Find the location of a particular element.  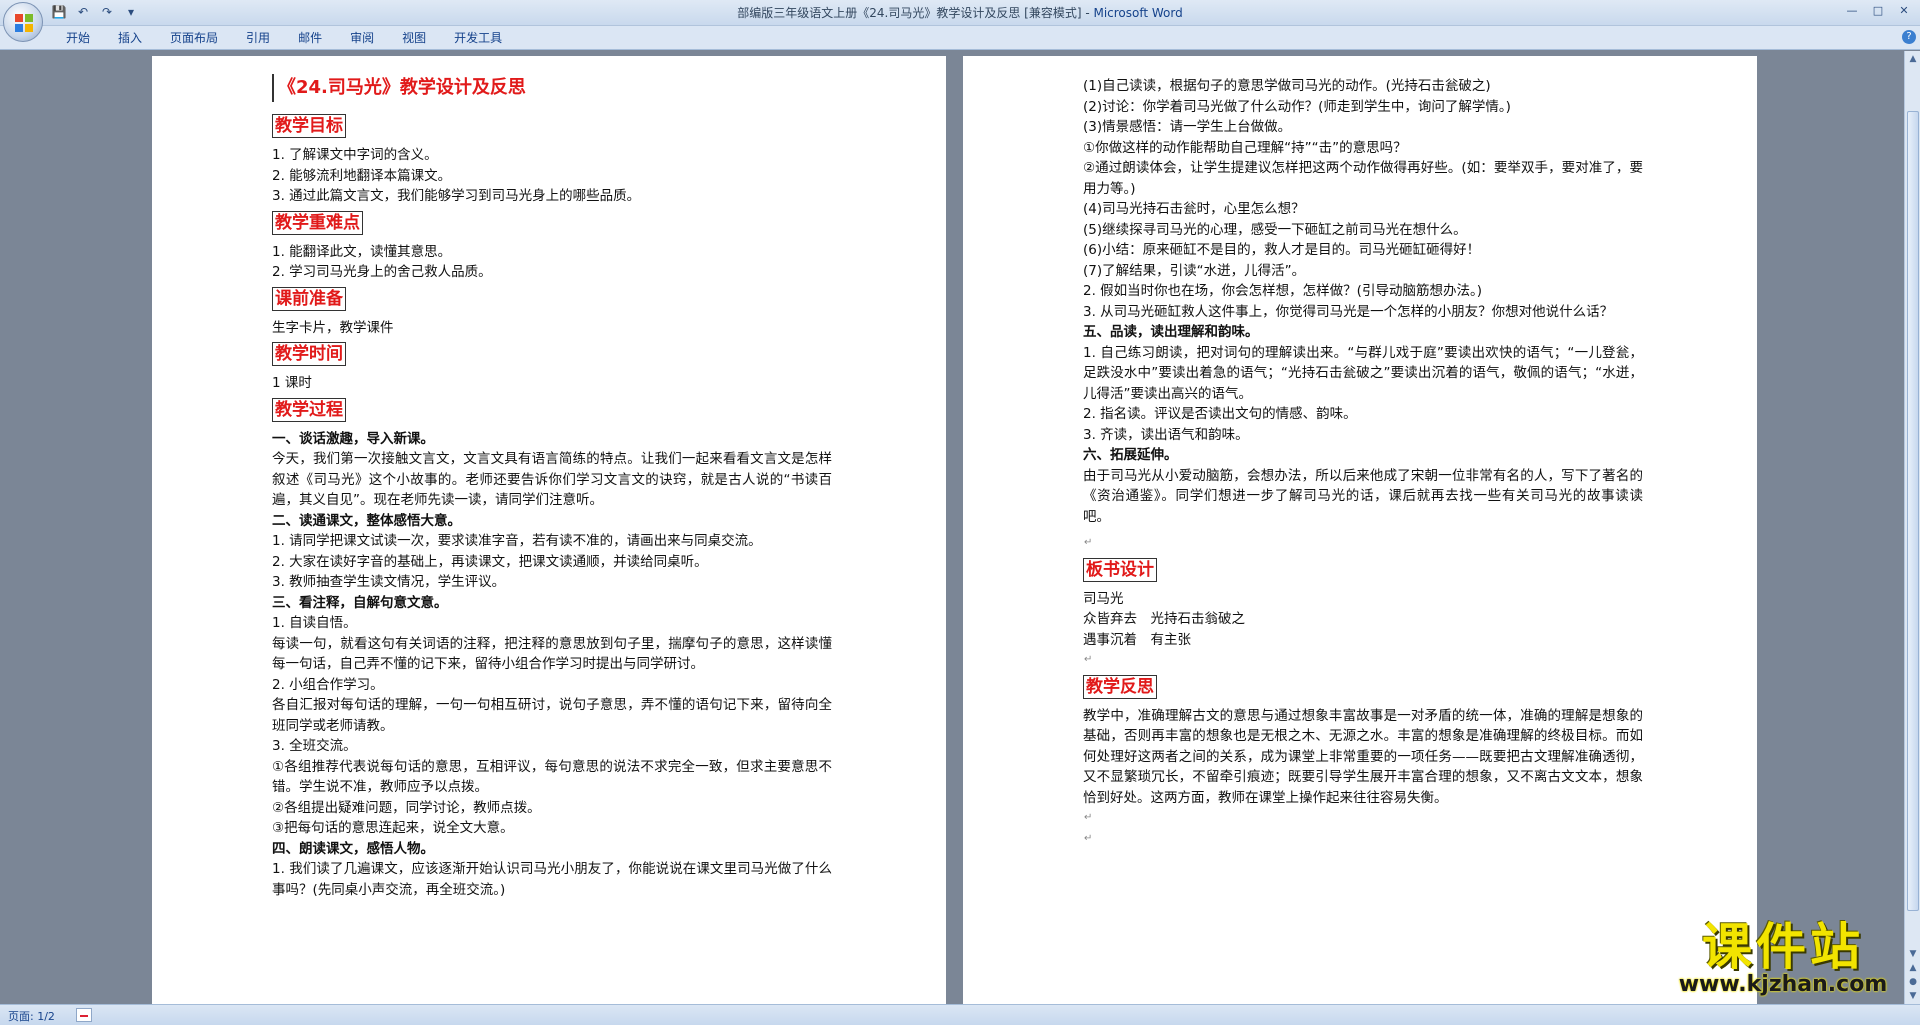

paragraph: (2)讨论：你学着司马光做了什么动作？(师走到学生中，询问了解学情。) is located at coordinates (1297, 106).